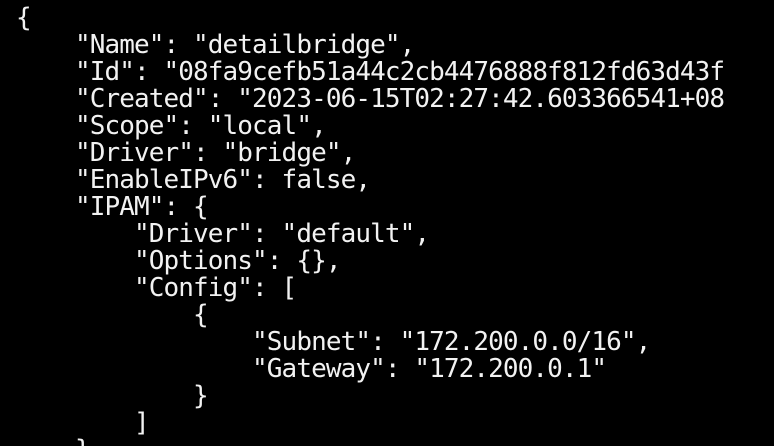 The height and width of the screenshot is (446, 774). What do you see at coordinates (112, 315) in the screenshot?
I see `json-line-config-open-brace: {` at bounding box center [112, 315].